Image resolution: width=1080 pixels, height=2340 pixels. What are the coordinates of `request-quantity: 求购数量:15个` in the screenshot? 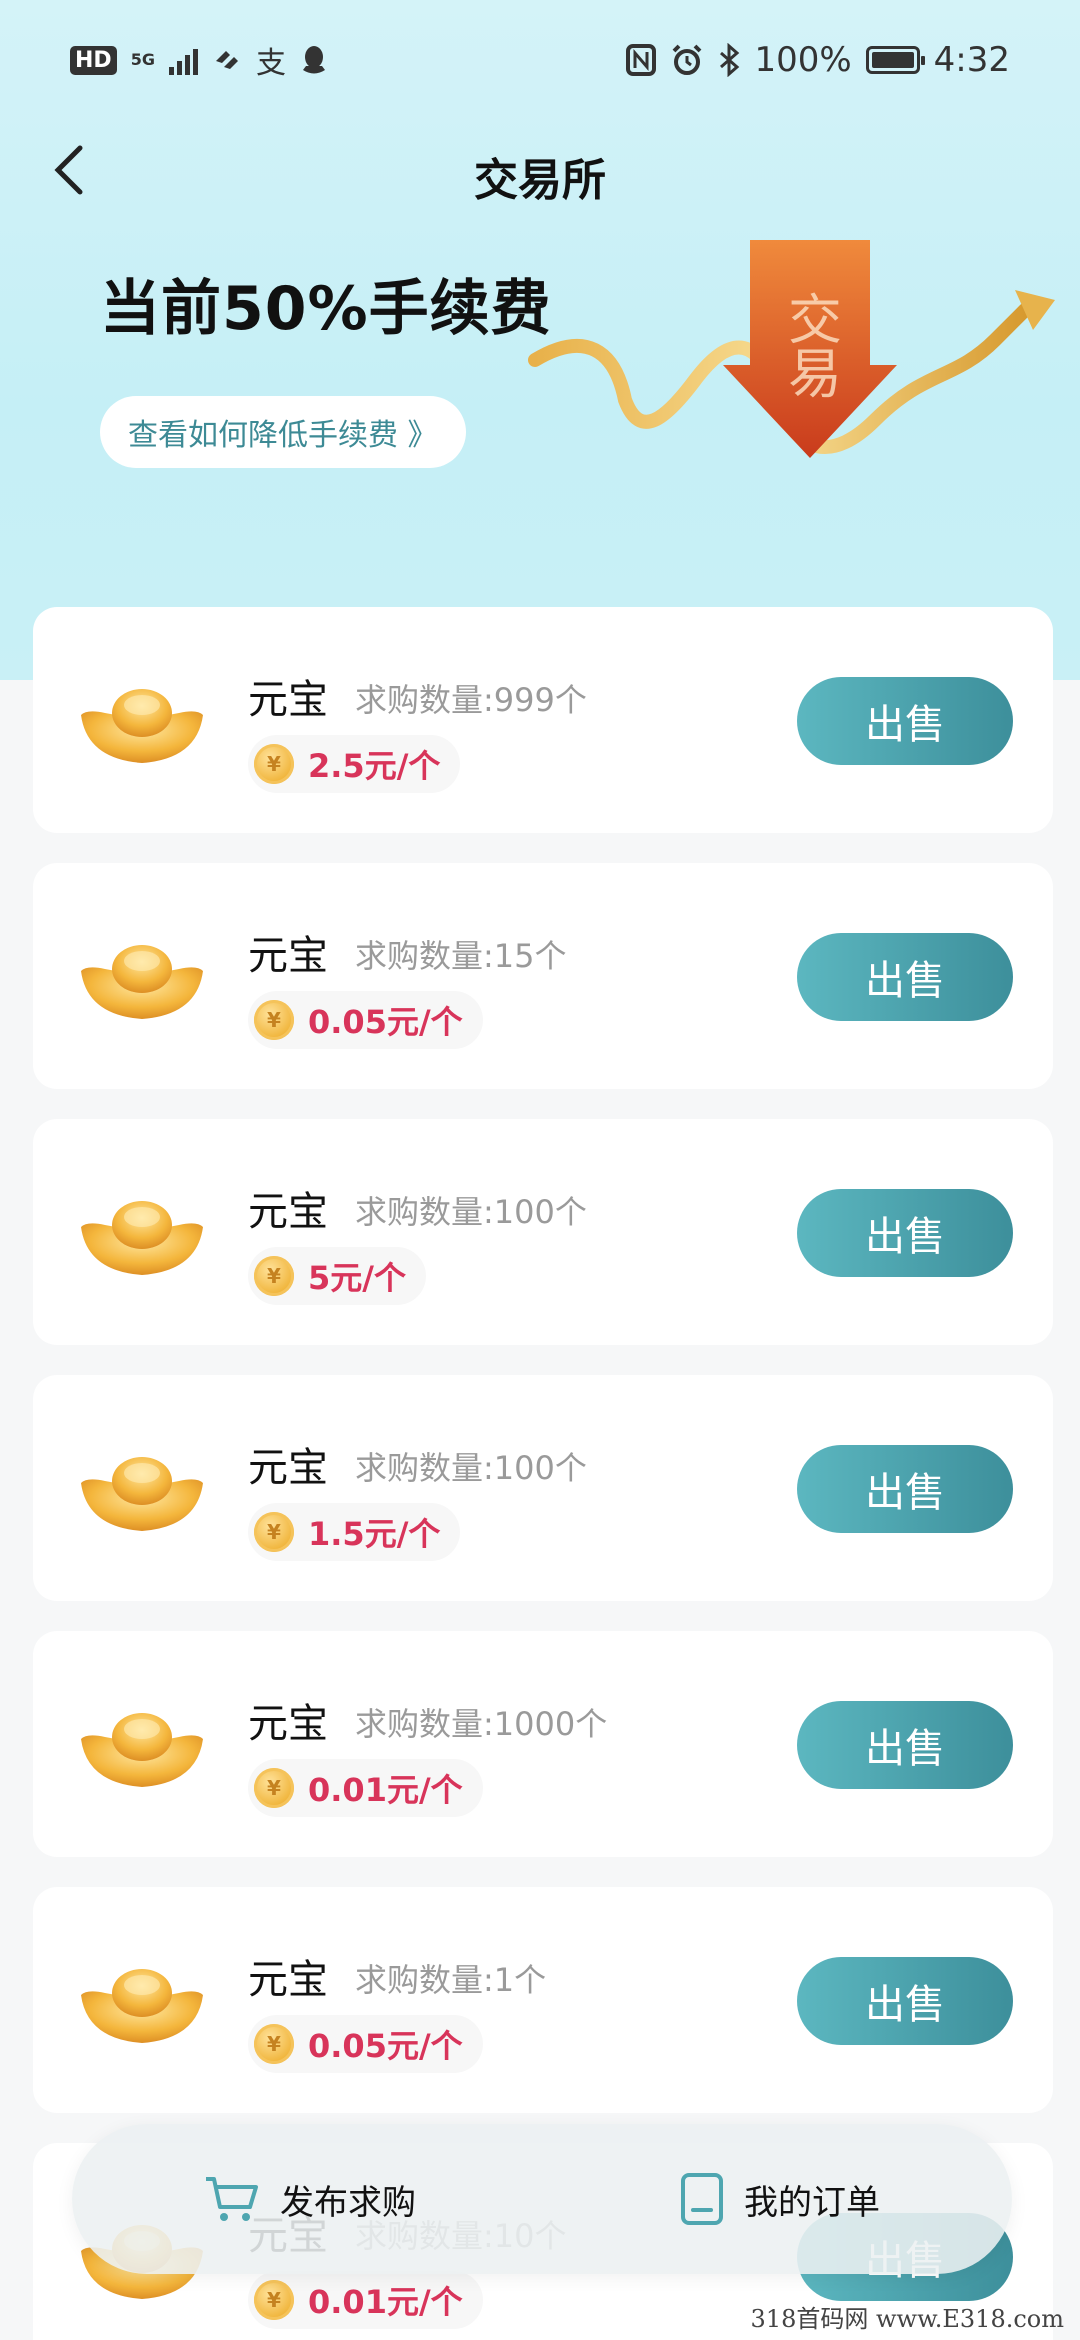 It's located at (461, 956).